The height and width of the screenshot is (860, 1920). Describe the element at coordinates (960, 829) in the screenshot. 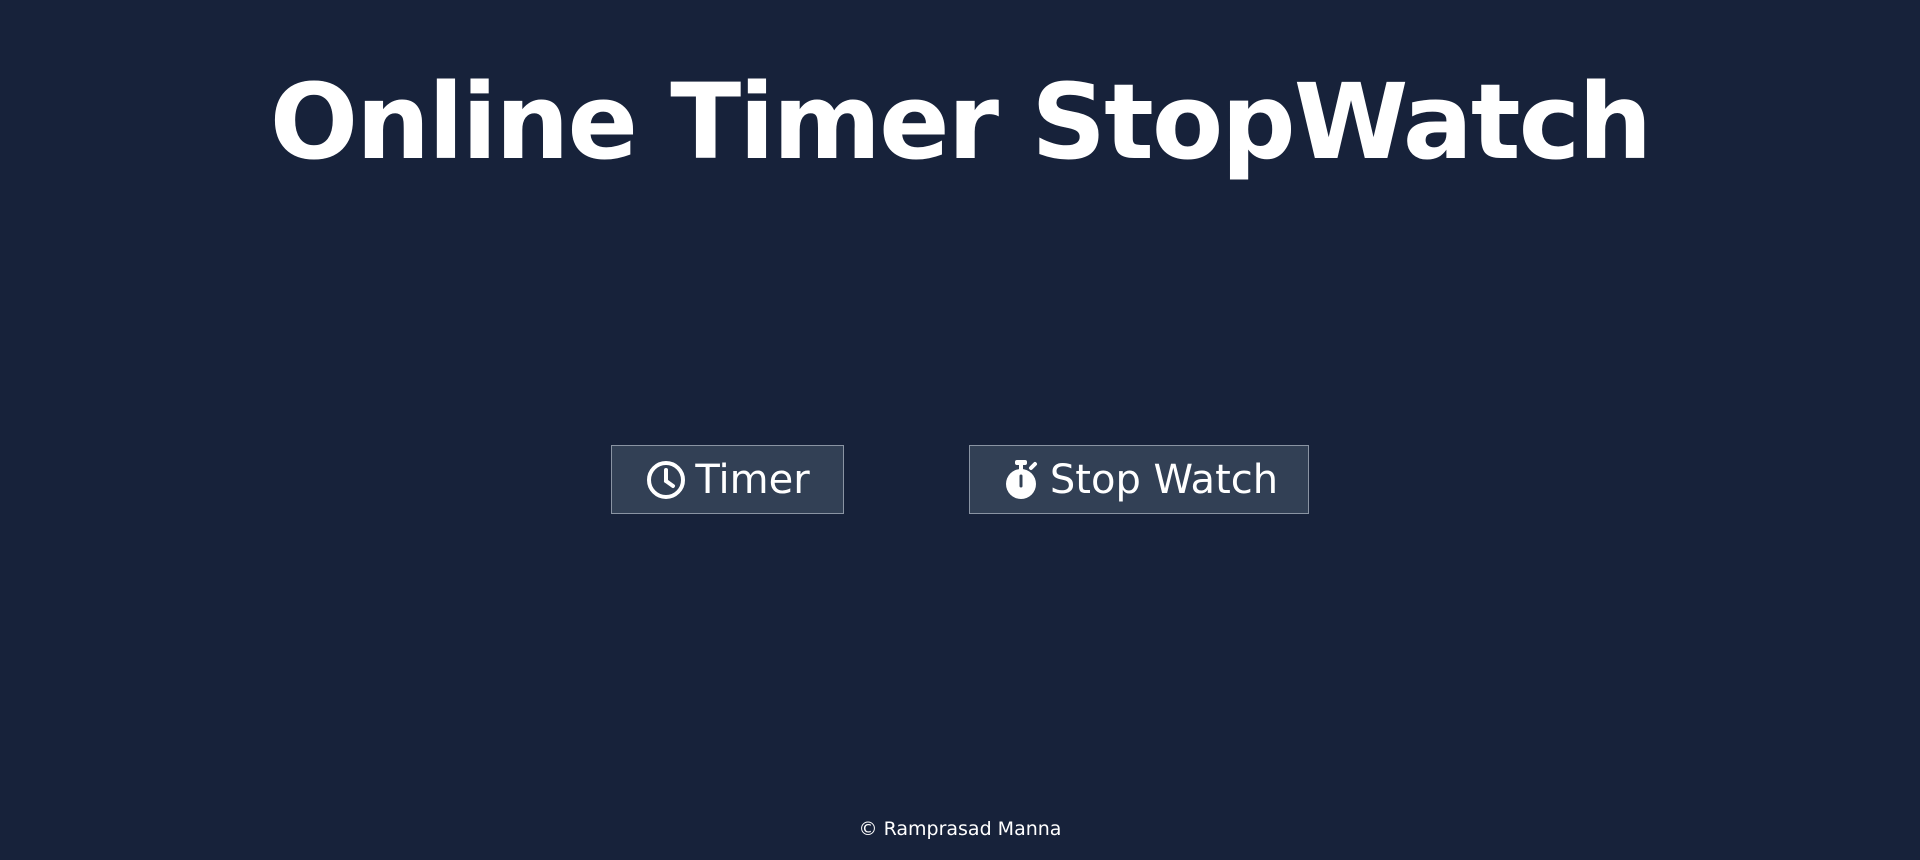

I see `copyright-footer: © Ramprasad Manna` at that location.